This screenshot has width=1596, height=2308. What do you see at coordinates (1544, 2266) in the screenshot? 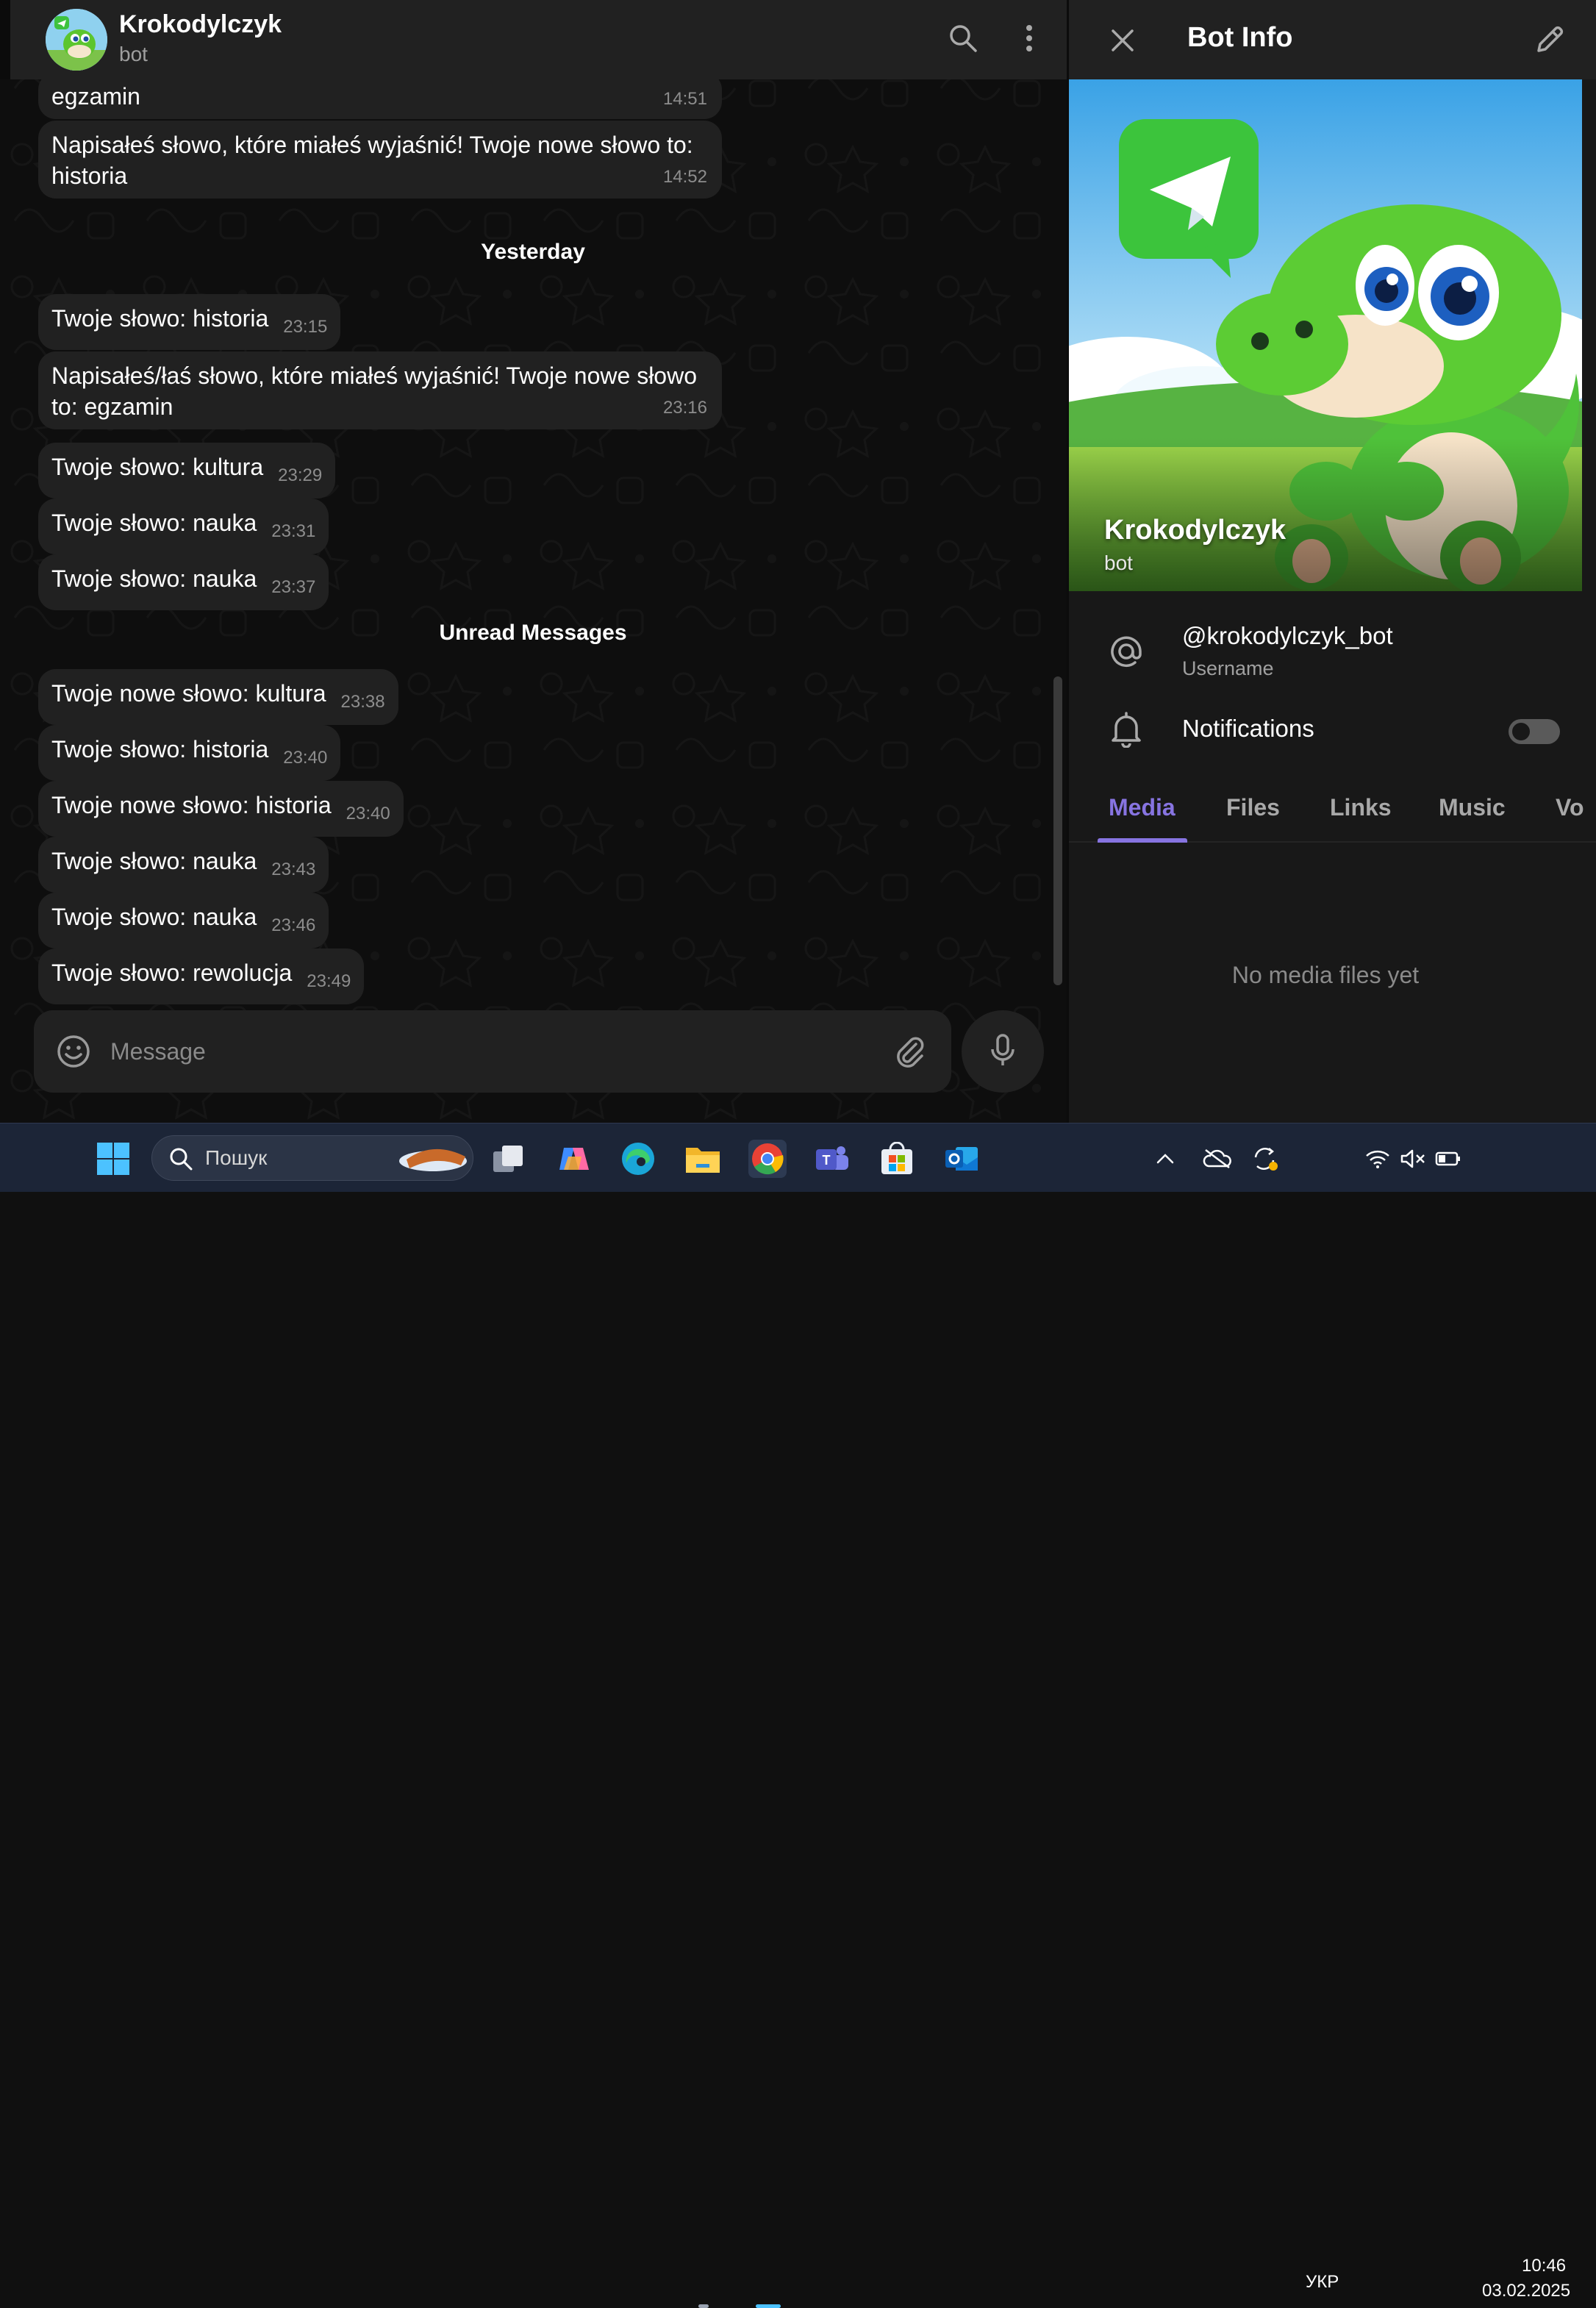
I see `clock-time: 10:46` at bounding box center [1544, 2266].